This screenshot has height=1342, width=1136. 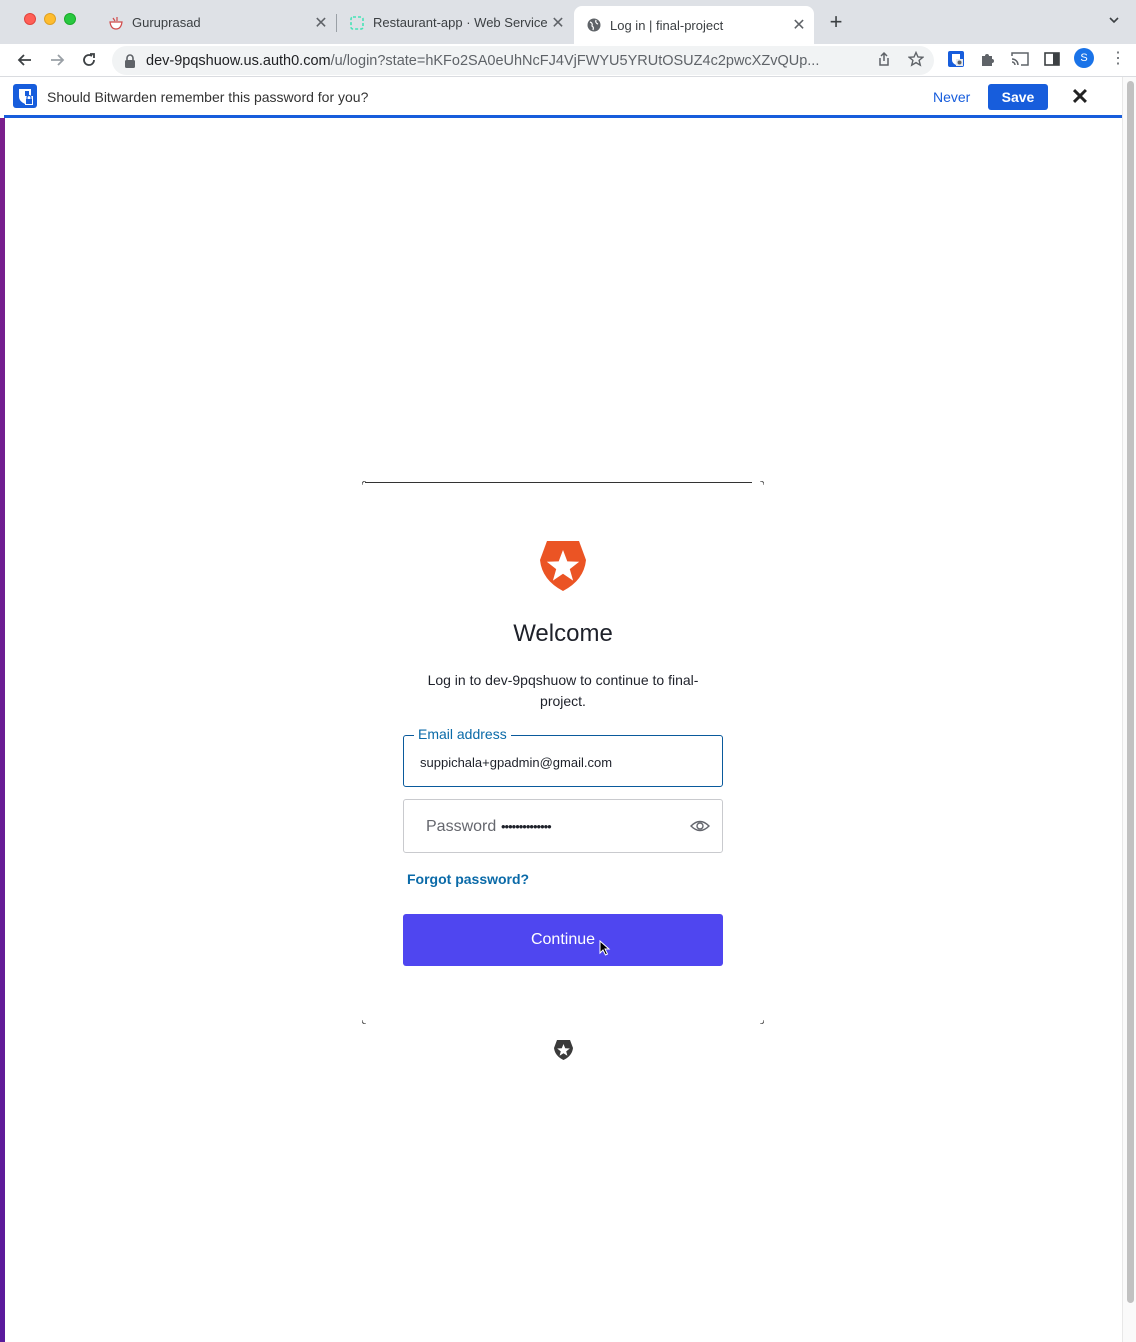 I want to click on side-panel-icon, so click(x=1052, y=59).